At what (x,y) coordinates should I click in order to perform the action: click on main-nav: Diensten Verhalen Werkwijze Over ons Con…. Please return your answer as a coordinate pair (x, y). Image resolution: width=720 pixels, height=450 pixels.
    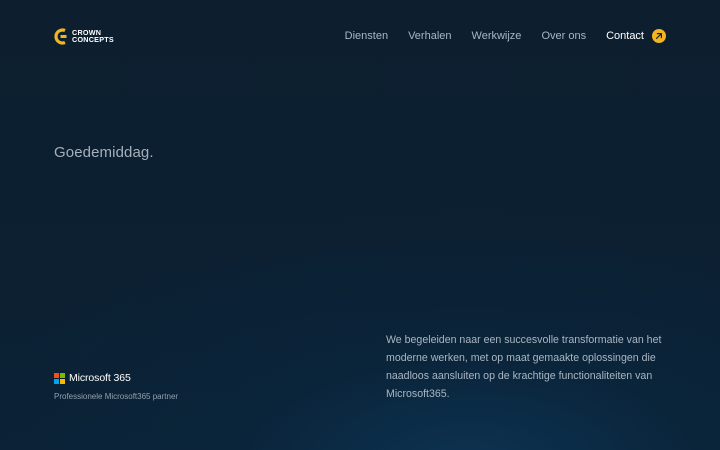
    Looking at the image, I should click on (505, 36).